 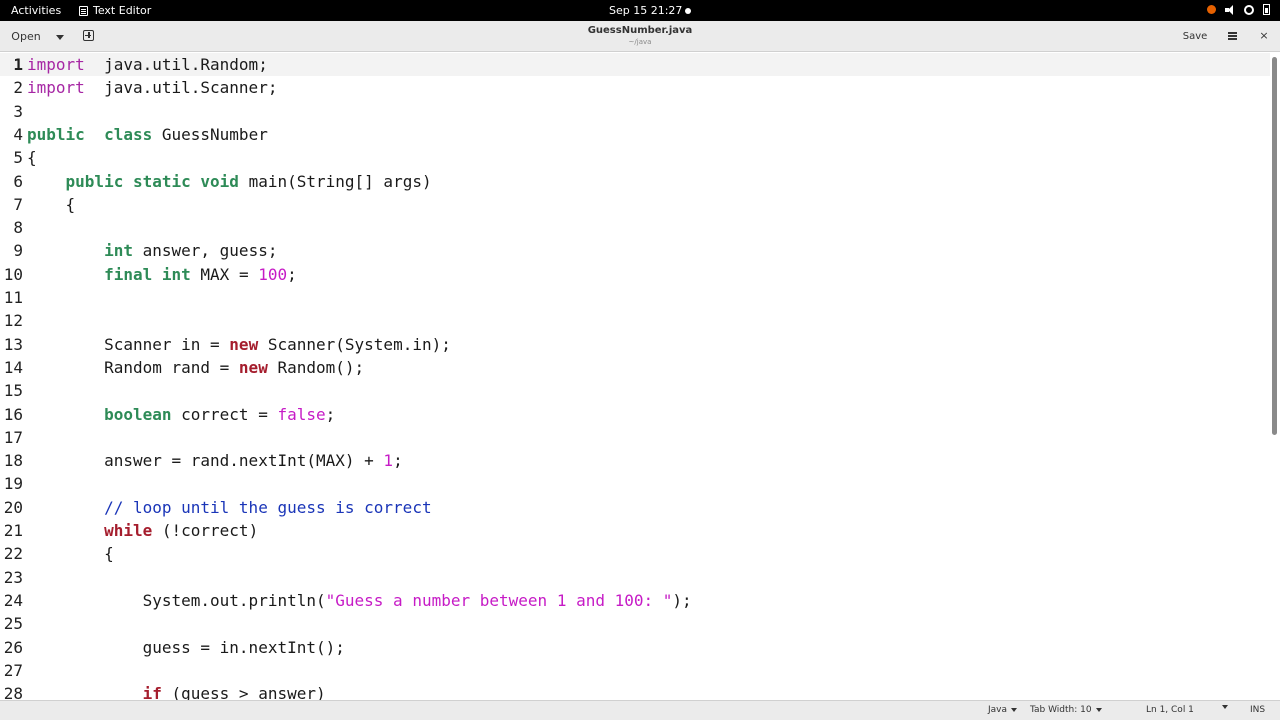 What do you see at coordinates (243, 692) in the screenshot?
I see `code-token: (guess > answer)` at bounding box center [243, 692].